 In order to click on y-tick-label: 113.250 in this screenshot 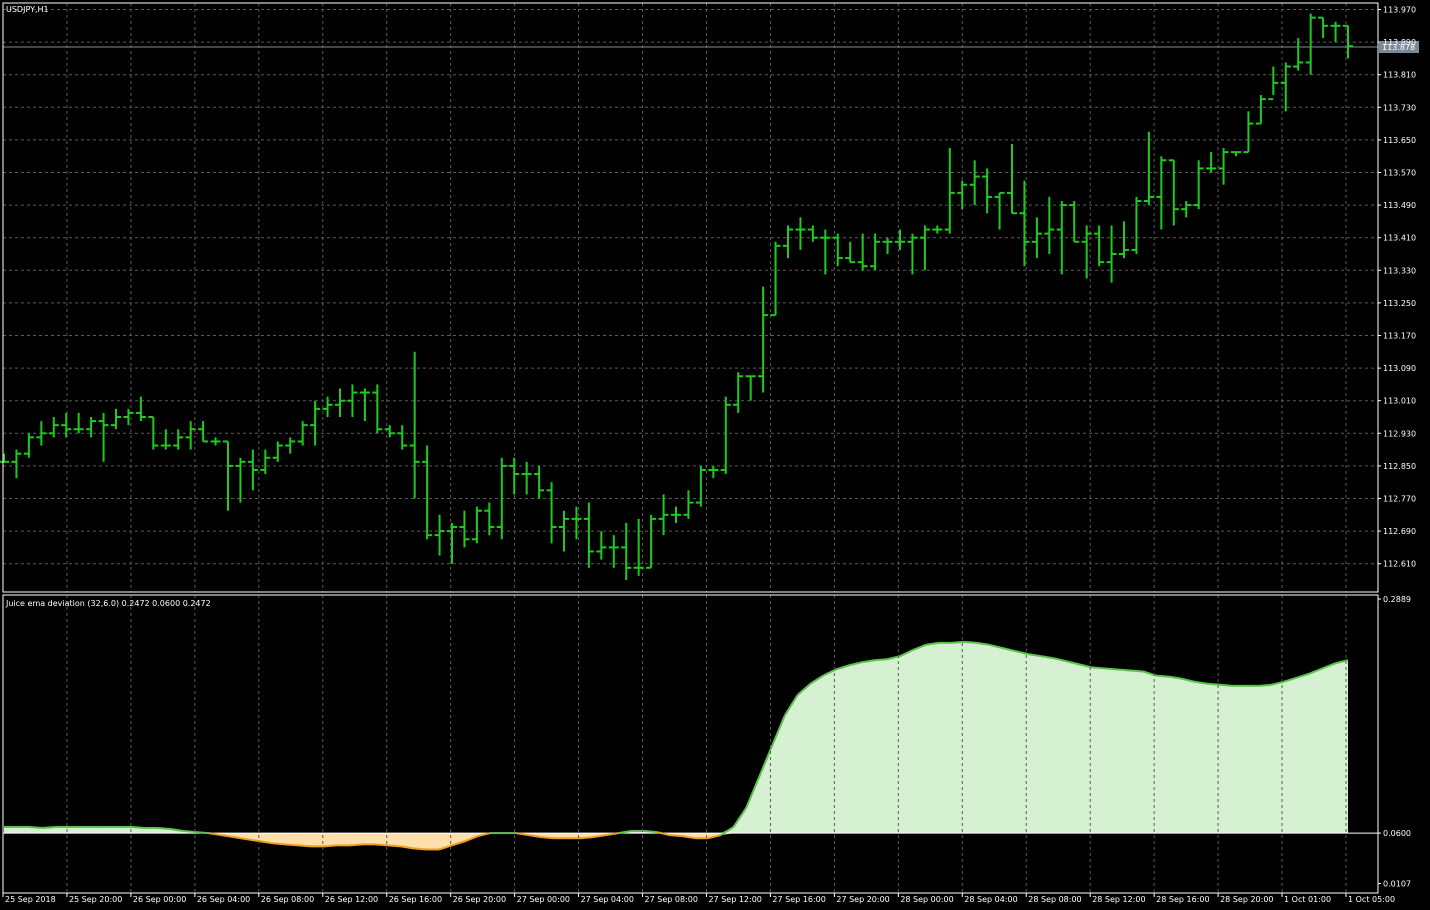, I will do `click(1399, 303)`.